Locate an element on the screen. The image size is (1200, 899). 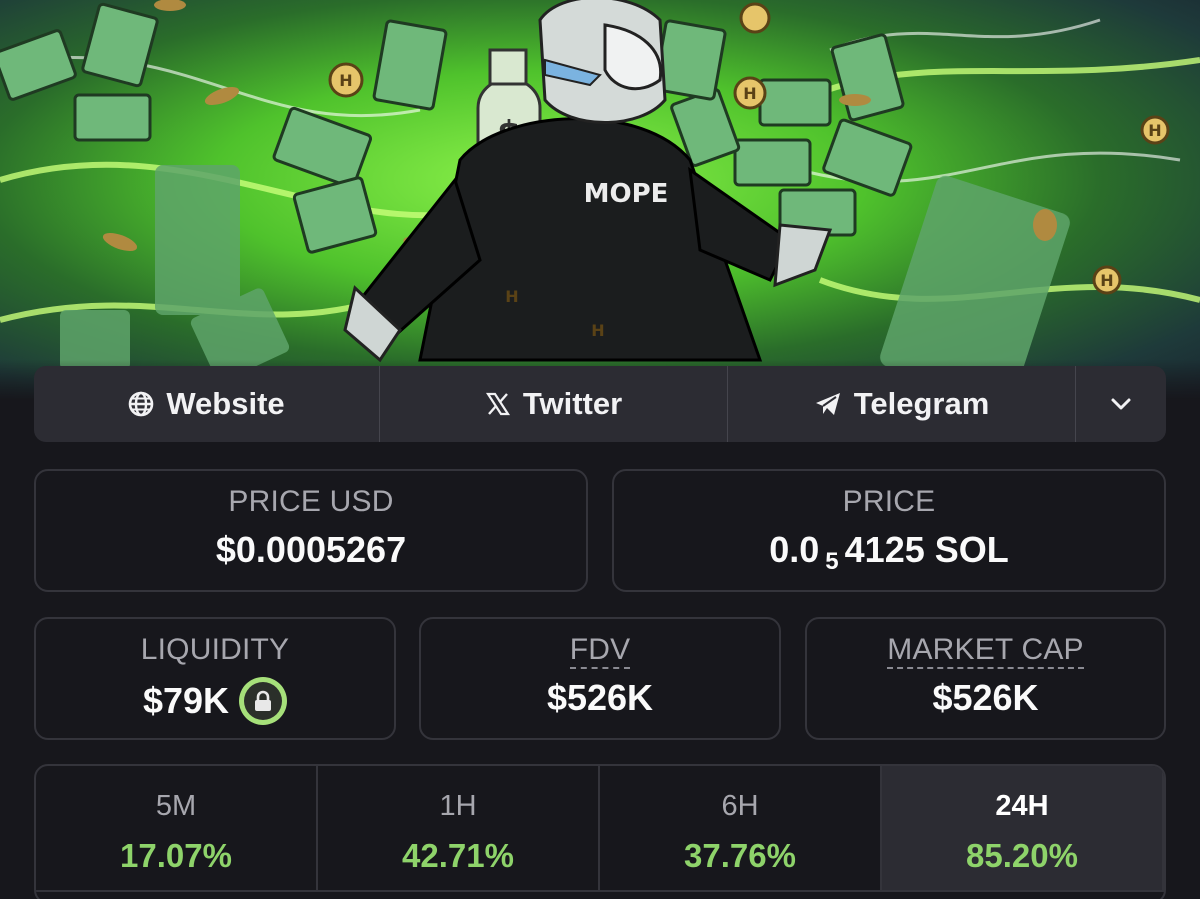
price-usd-label: PRICE USD is located at coordinates (311, 501).